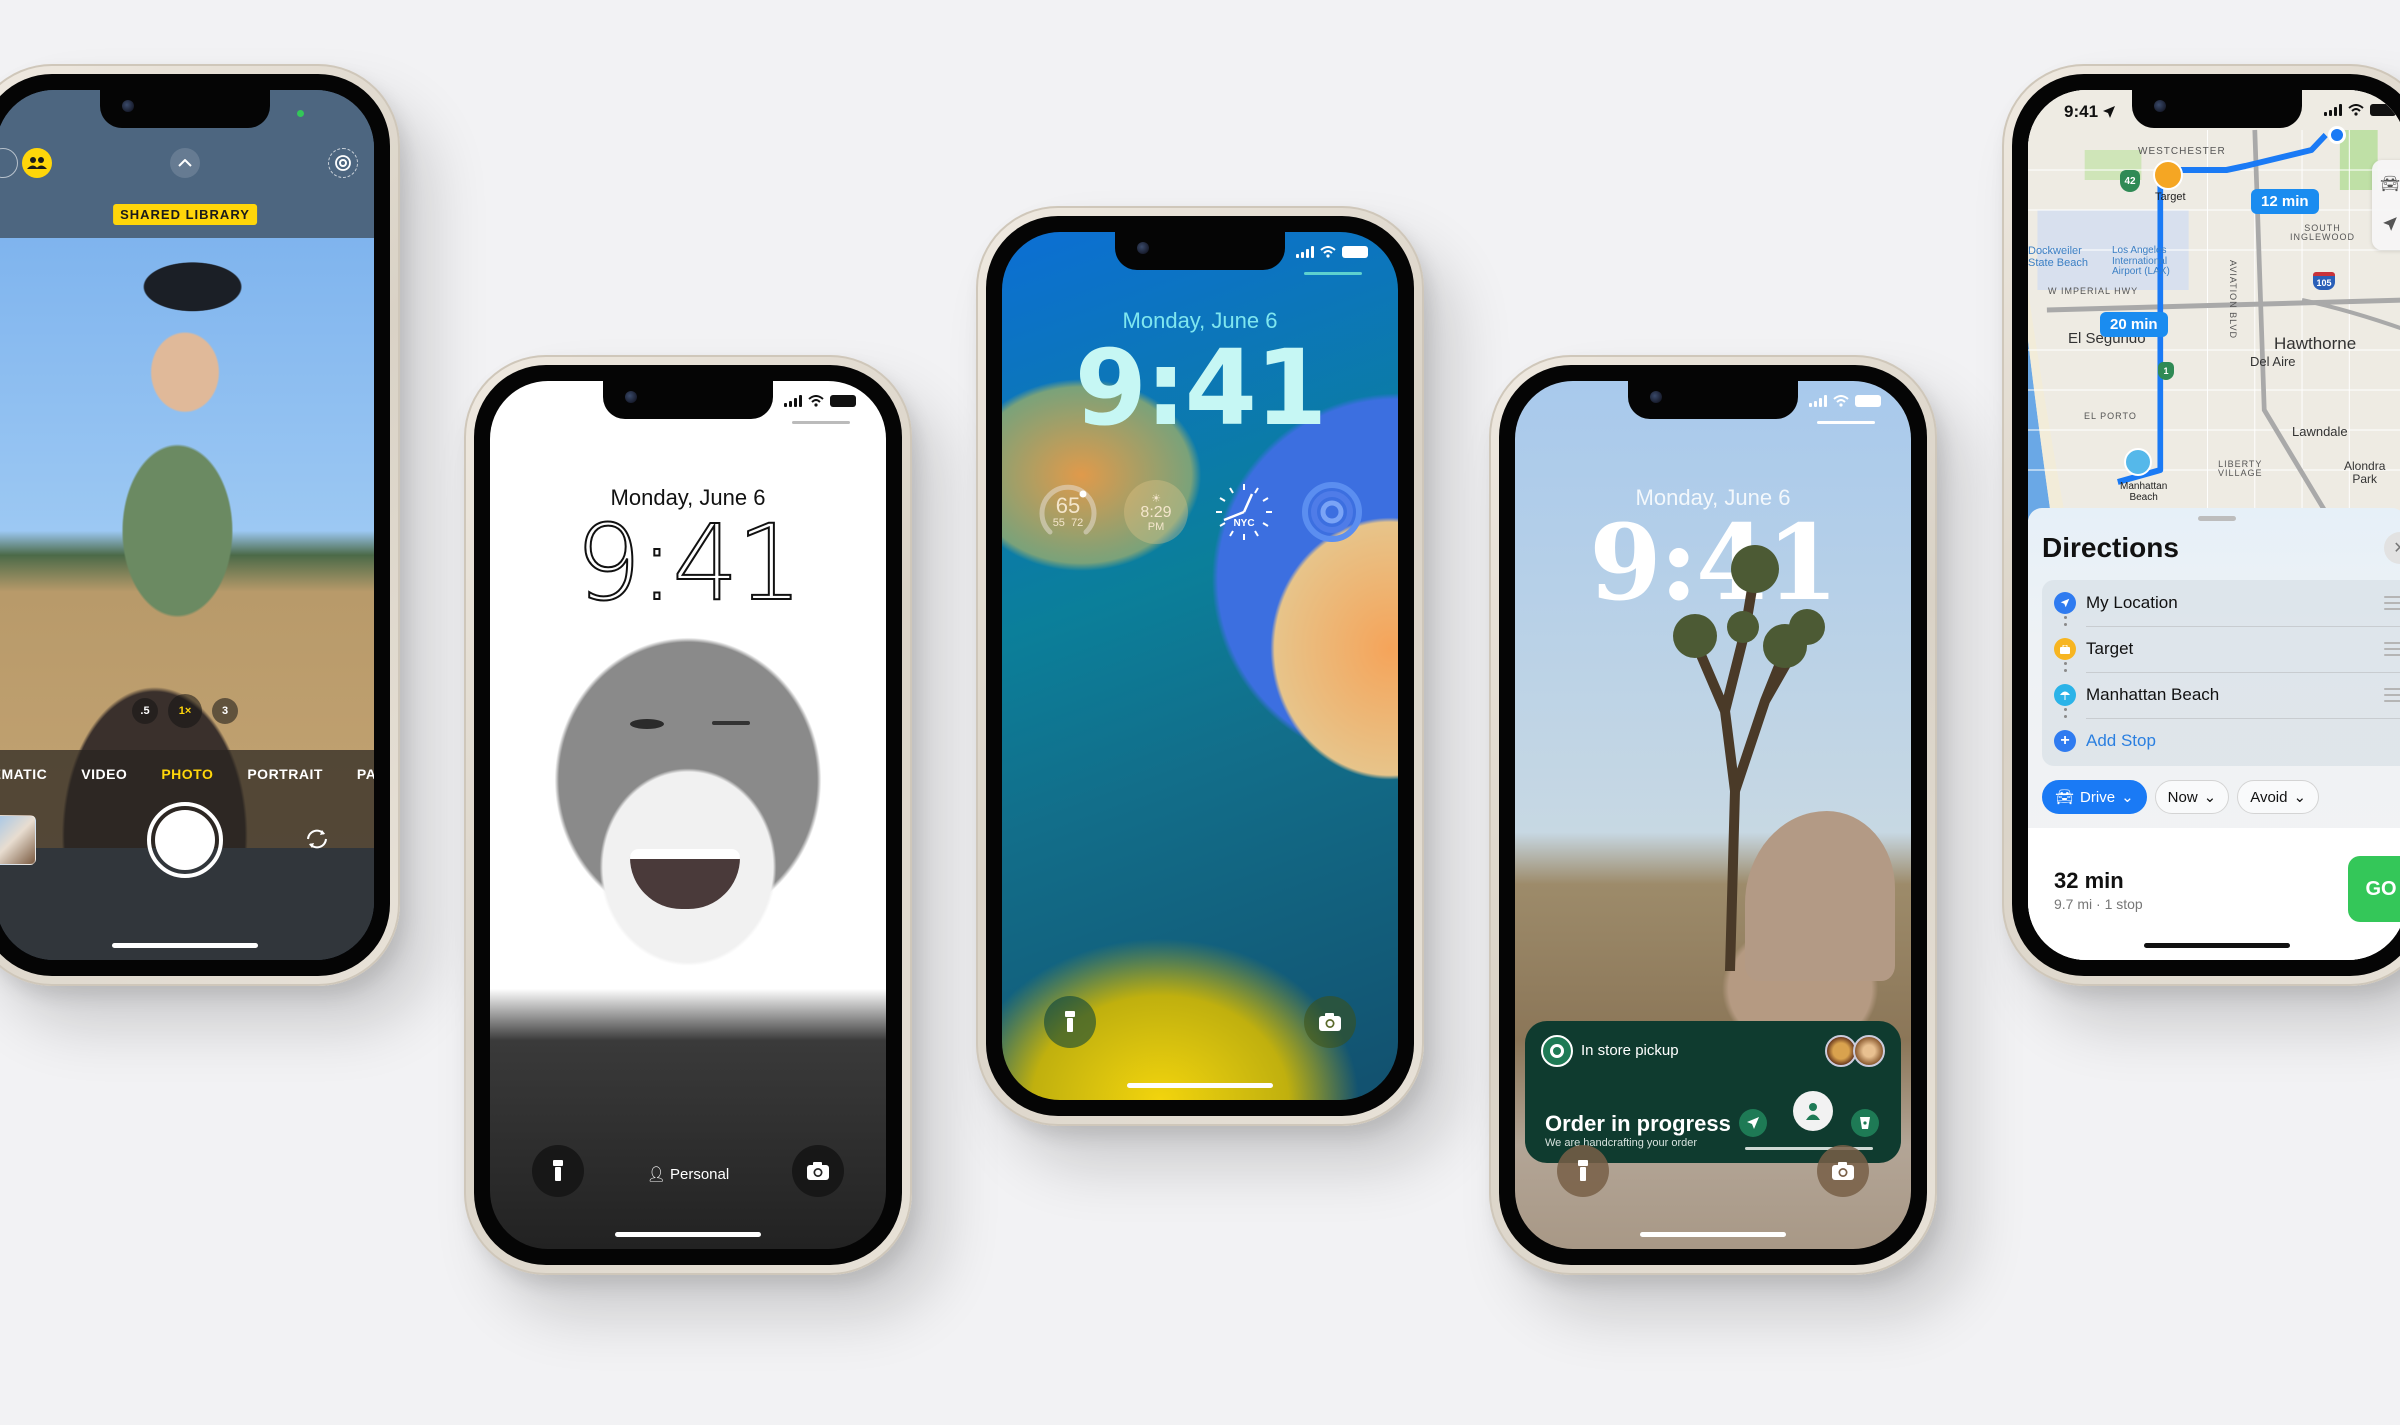 The image size is (2400, 1425). Describe the element at coordinates (2390, 184) in the screenshot. I see `car-mode-icon: 🚘︎` at that location.